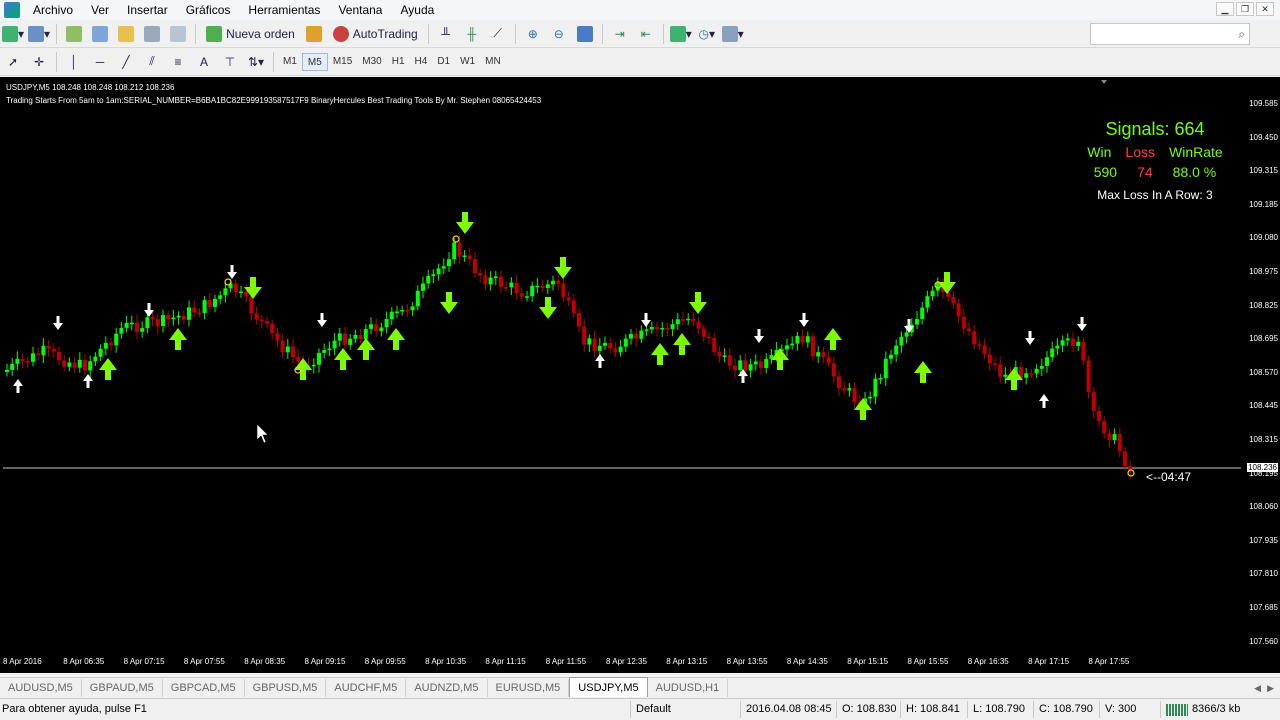  What do you see at coordinates (13, 62) in the screenshot?
I see `cursor-button: ➚` at bounding box center [13, 62].